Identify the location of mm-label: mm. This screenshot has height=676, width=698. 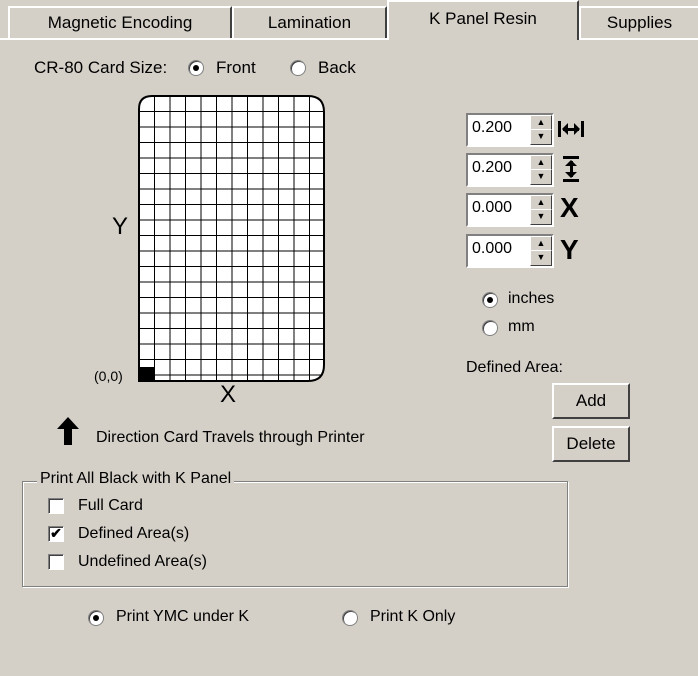
(521, 326).